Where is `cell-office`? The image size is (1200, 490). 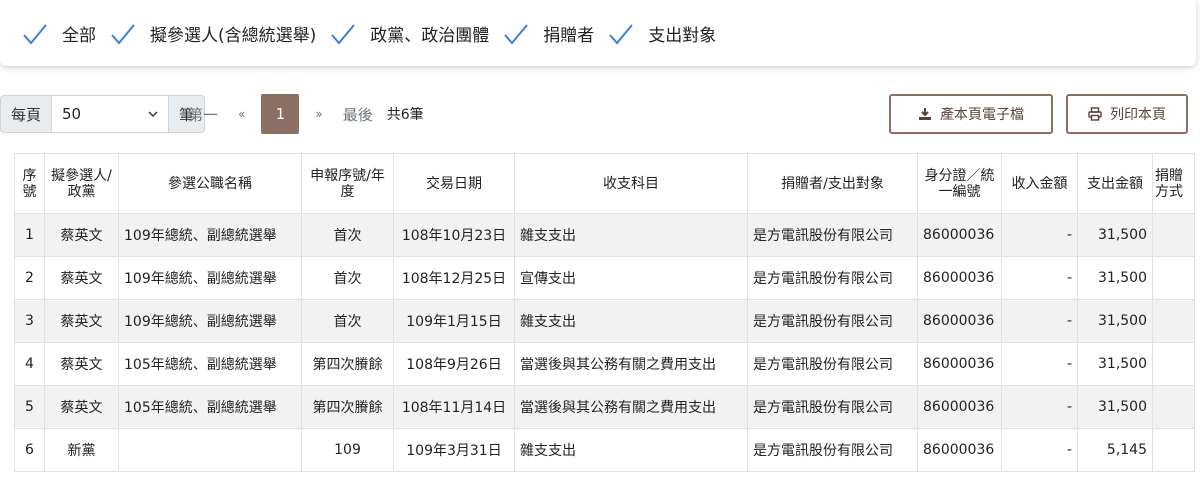 cell-office is located at coordinates (210, 450).